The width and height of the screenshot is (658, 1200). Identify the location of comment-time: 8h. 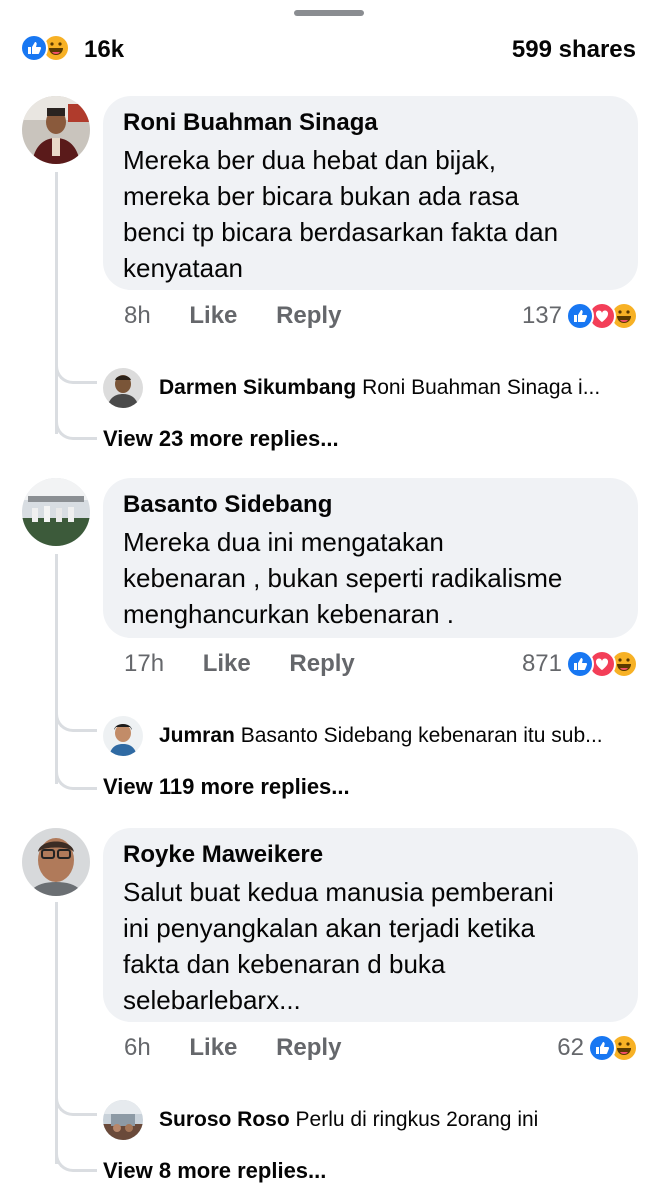
(137, 315).